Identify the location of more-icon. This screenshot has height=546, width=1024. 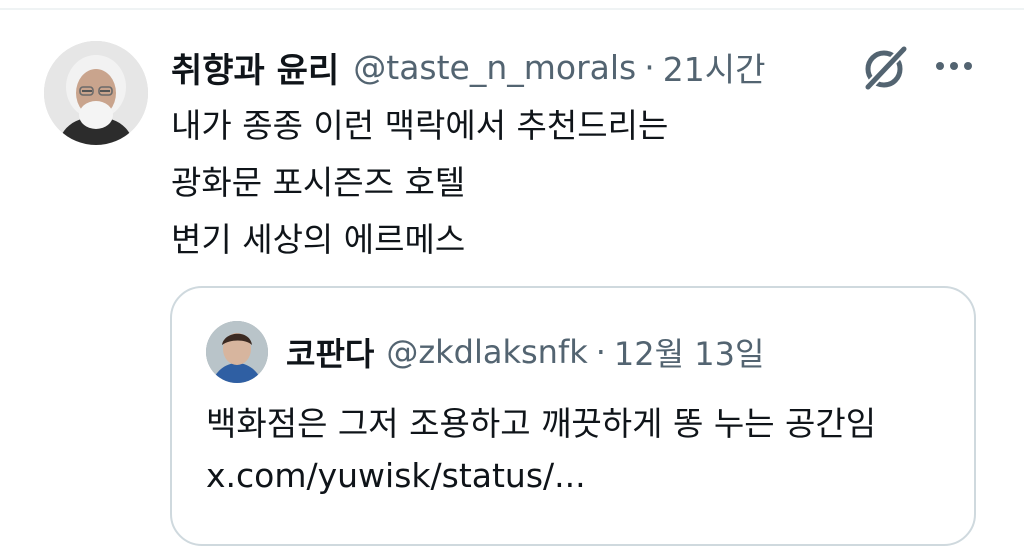
(954, 66).